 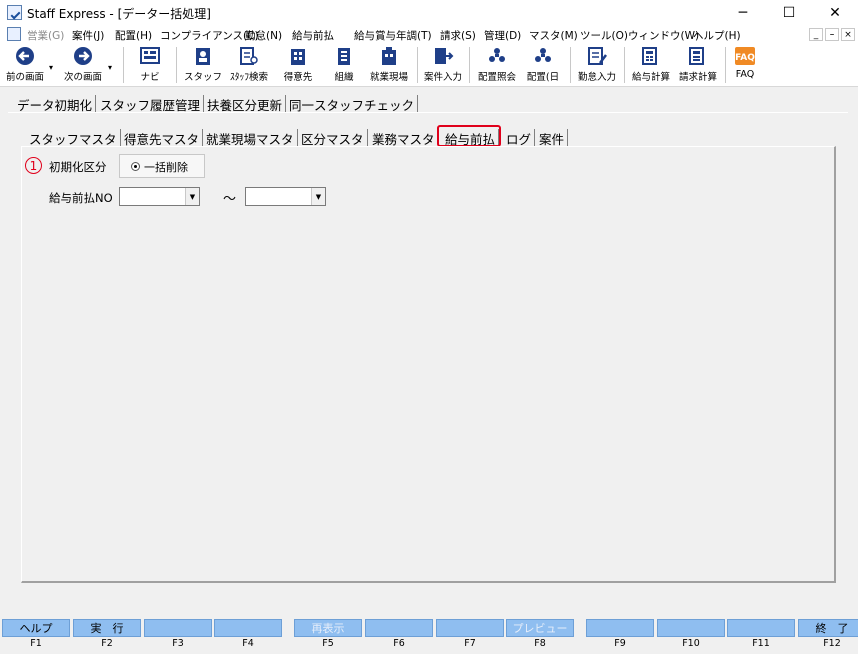 I want to click on fkey-f11-button, so click(x=761, y=628).